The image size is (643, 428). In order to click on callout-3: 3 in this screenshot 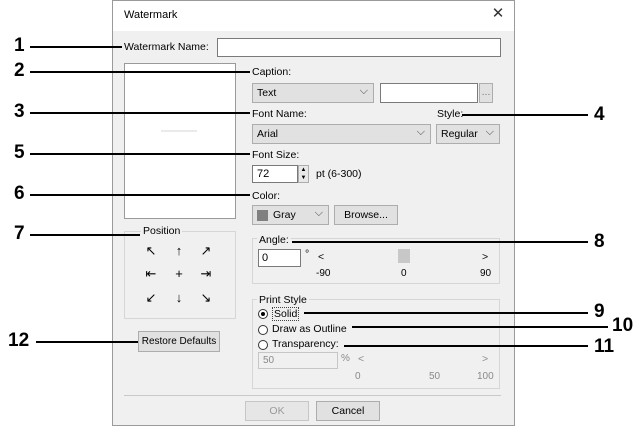, I will do `click(19, 111)`.